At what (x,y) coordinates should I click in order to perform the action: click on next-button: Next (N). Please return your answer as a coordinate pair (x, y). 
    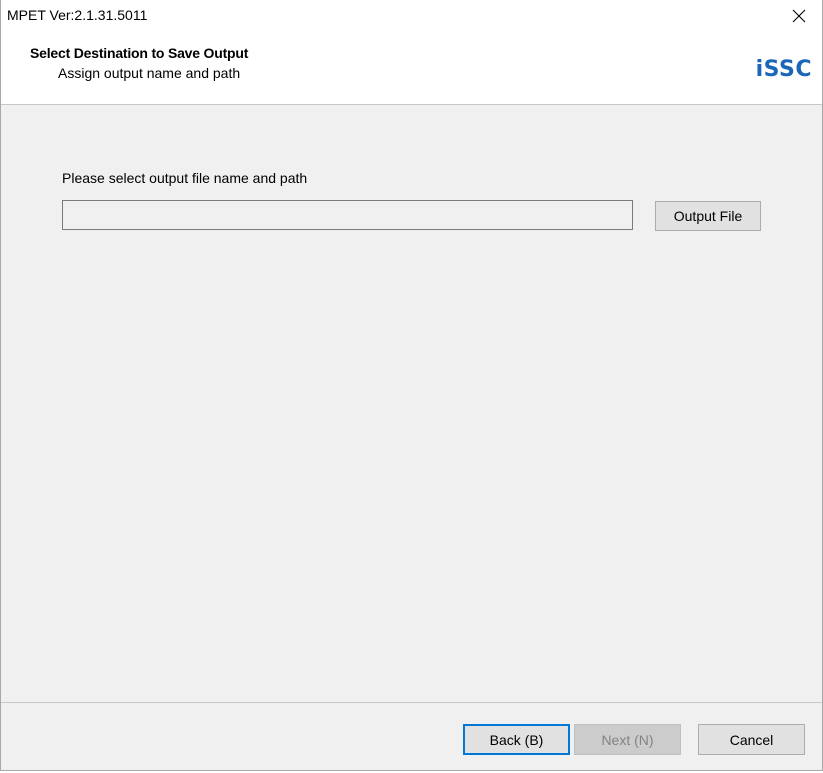
    Looking at the image, I should click on (627, 739).